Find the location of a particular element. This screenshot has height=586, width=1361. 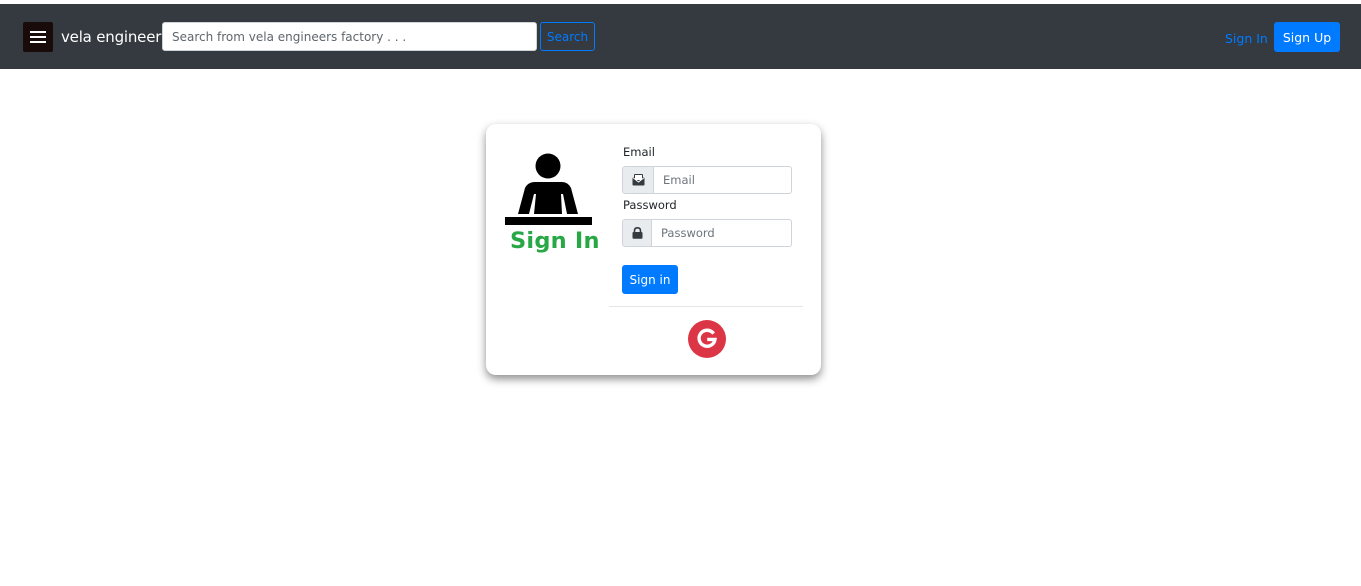

signin-title: Sign In is located at coordinates (555, 241).